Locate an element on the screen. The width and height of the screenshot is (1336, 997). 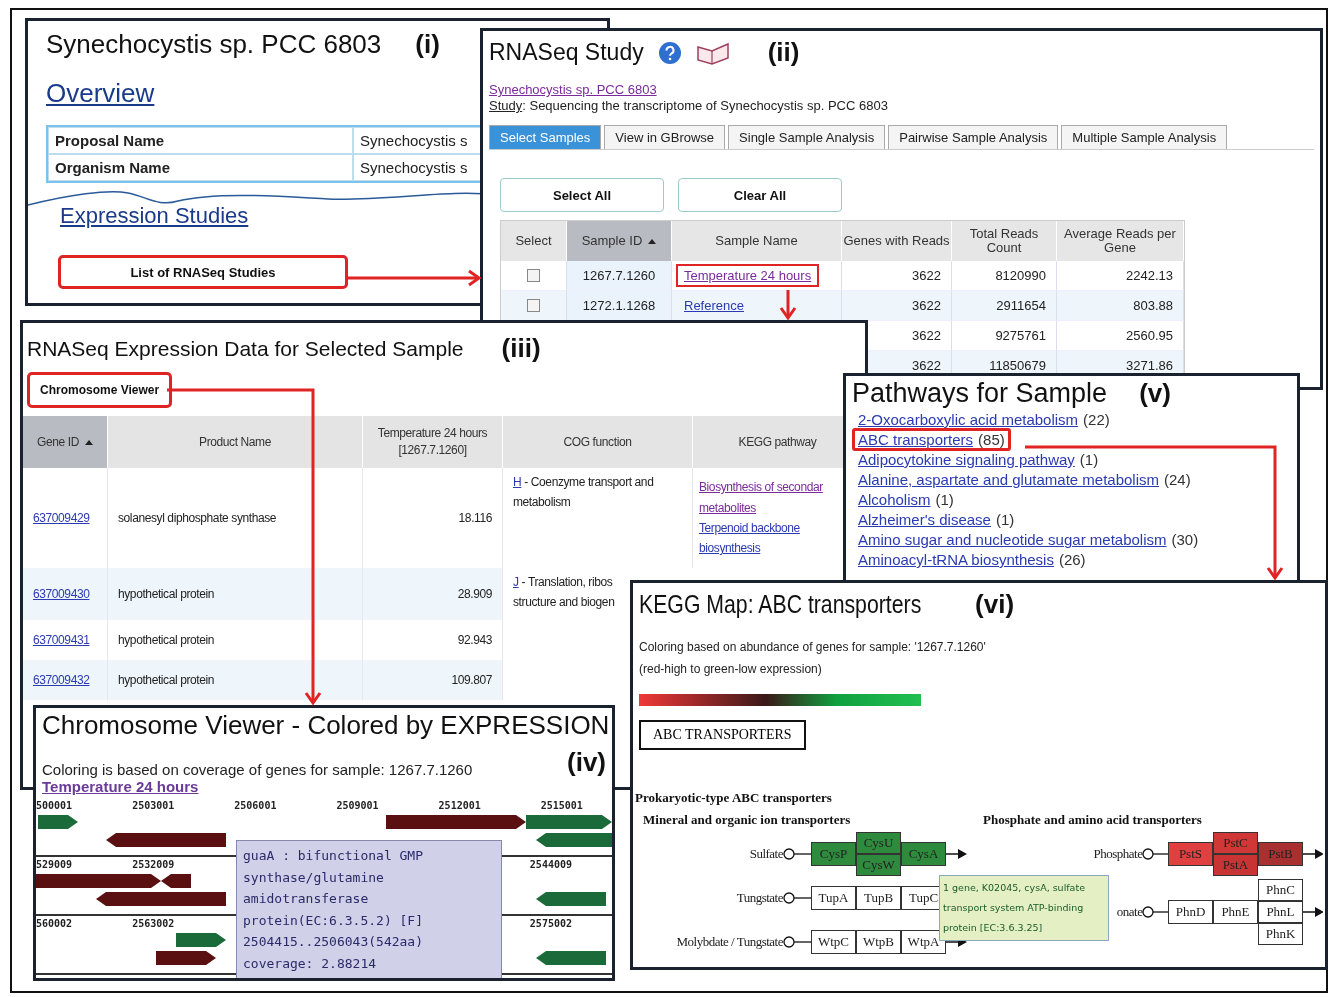
clear-all-button: Clear All is located at coordinates (760, 195).